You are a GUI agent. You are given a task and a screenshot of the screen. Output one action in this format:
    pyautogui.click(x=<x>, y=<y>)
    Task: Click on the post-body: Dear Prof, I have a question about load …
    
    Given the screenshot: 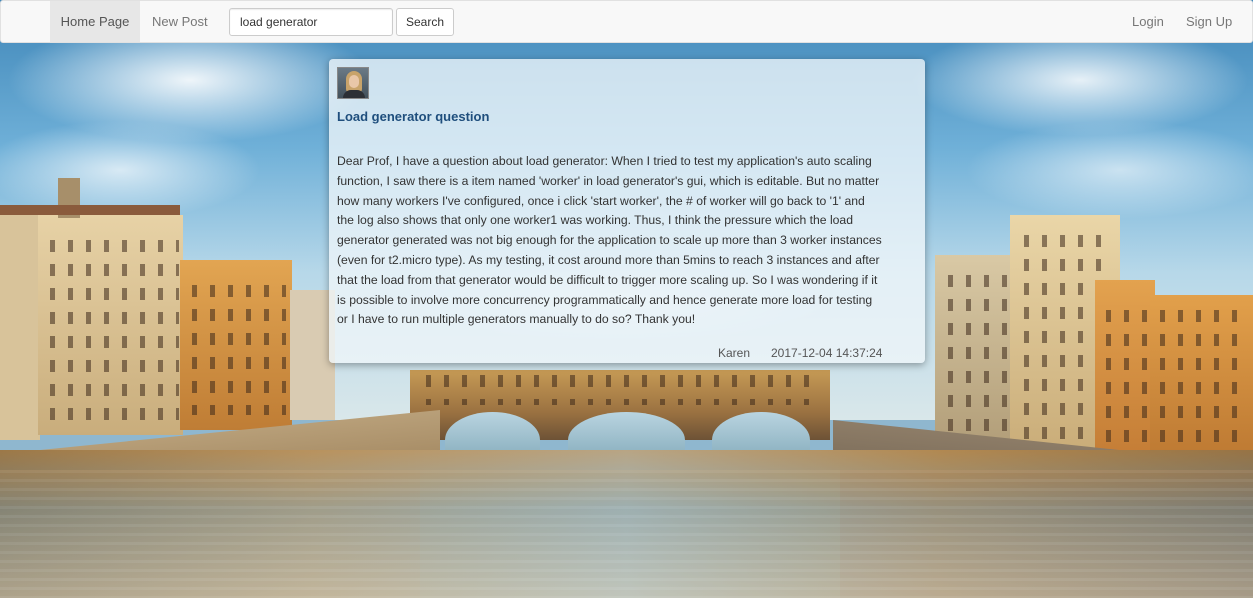 What is the action you would take?
    pyautogui.click(x=609, y=240)
    